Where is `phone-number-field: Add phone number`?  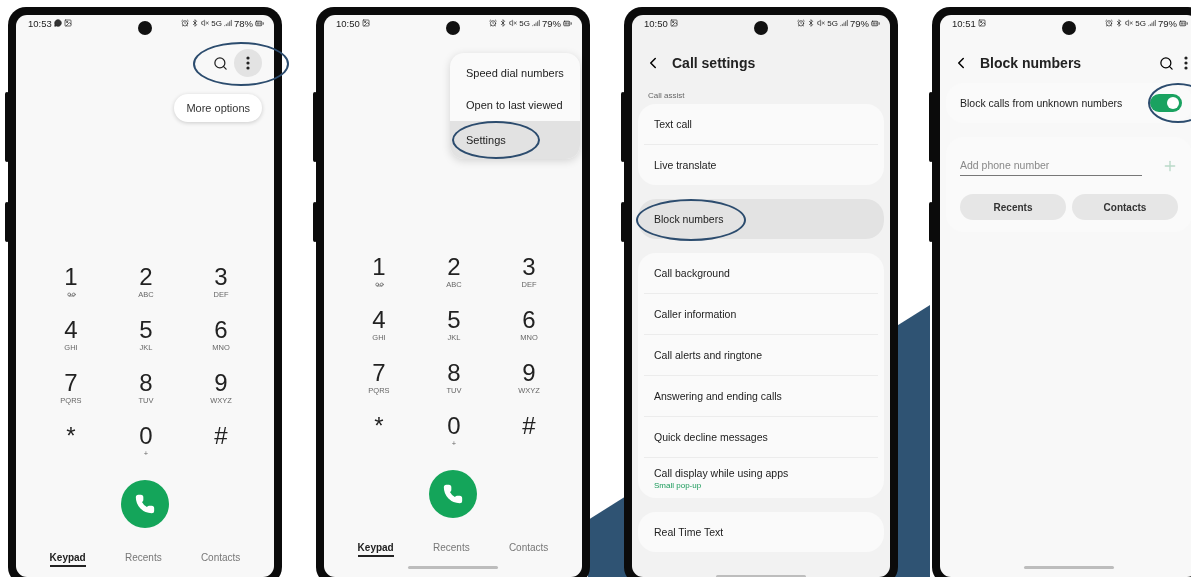 phone-number-field: Add phone number is located at coordinates (1051, 165).